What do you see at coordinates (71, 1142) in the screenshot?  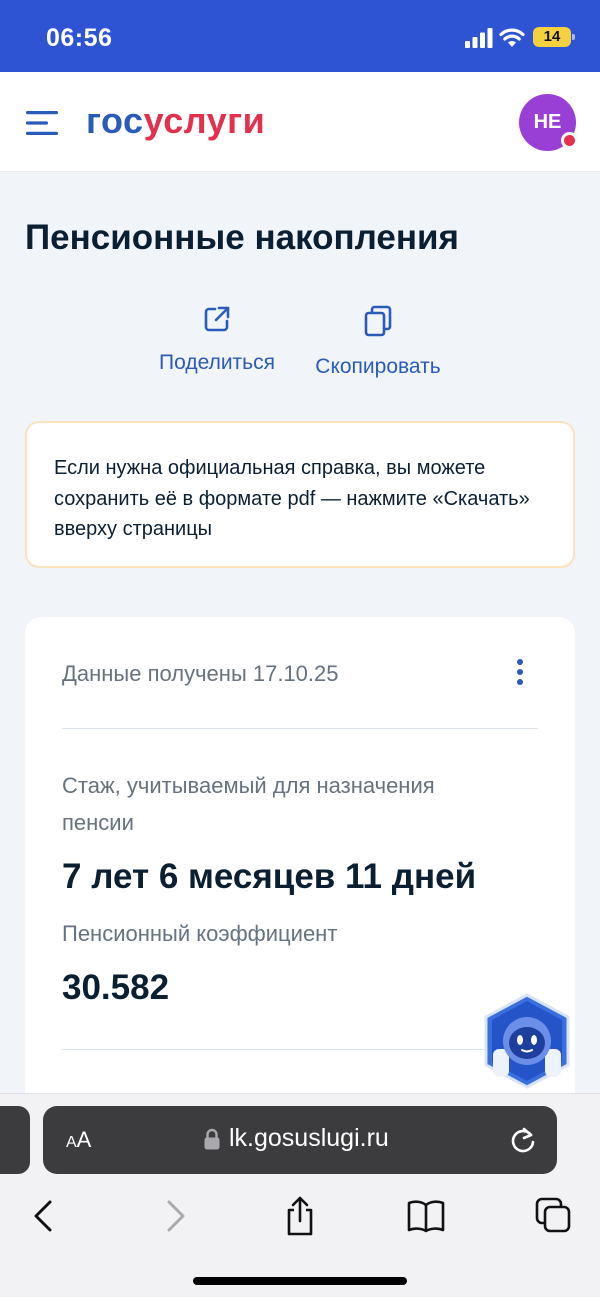 I see `text-size-small-glyph: A` at bounding box center [71, 1142].